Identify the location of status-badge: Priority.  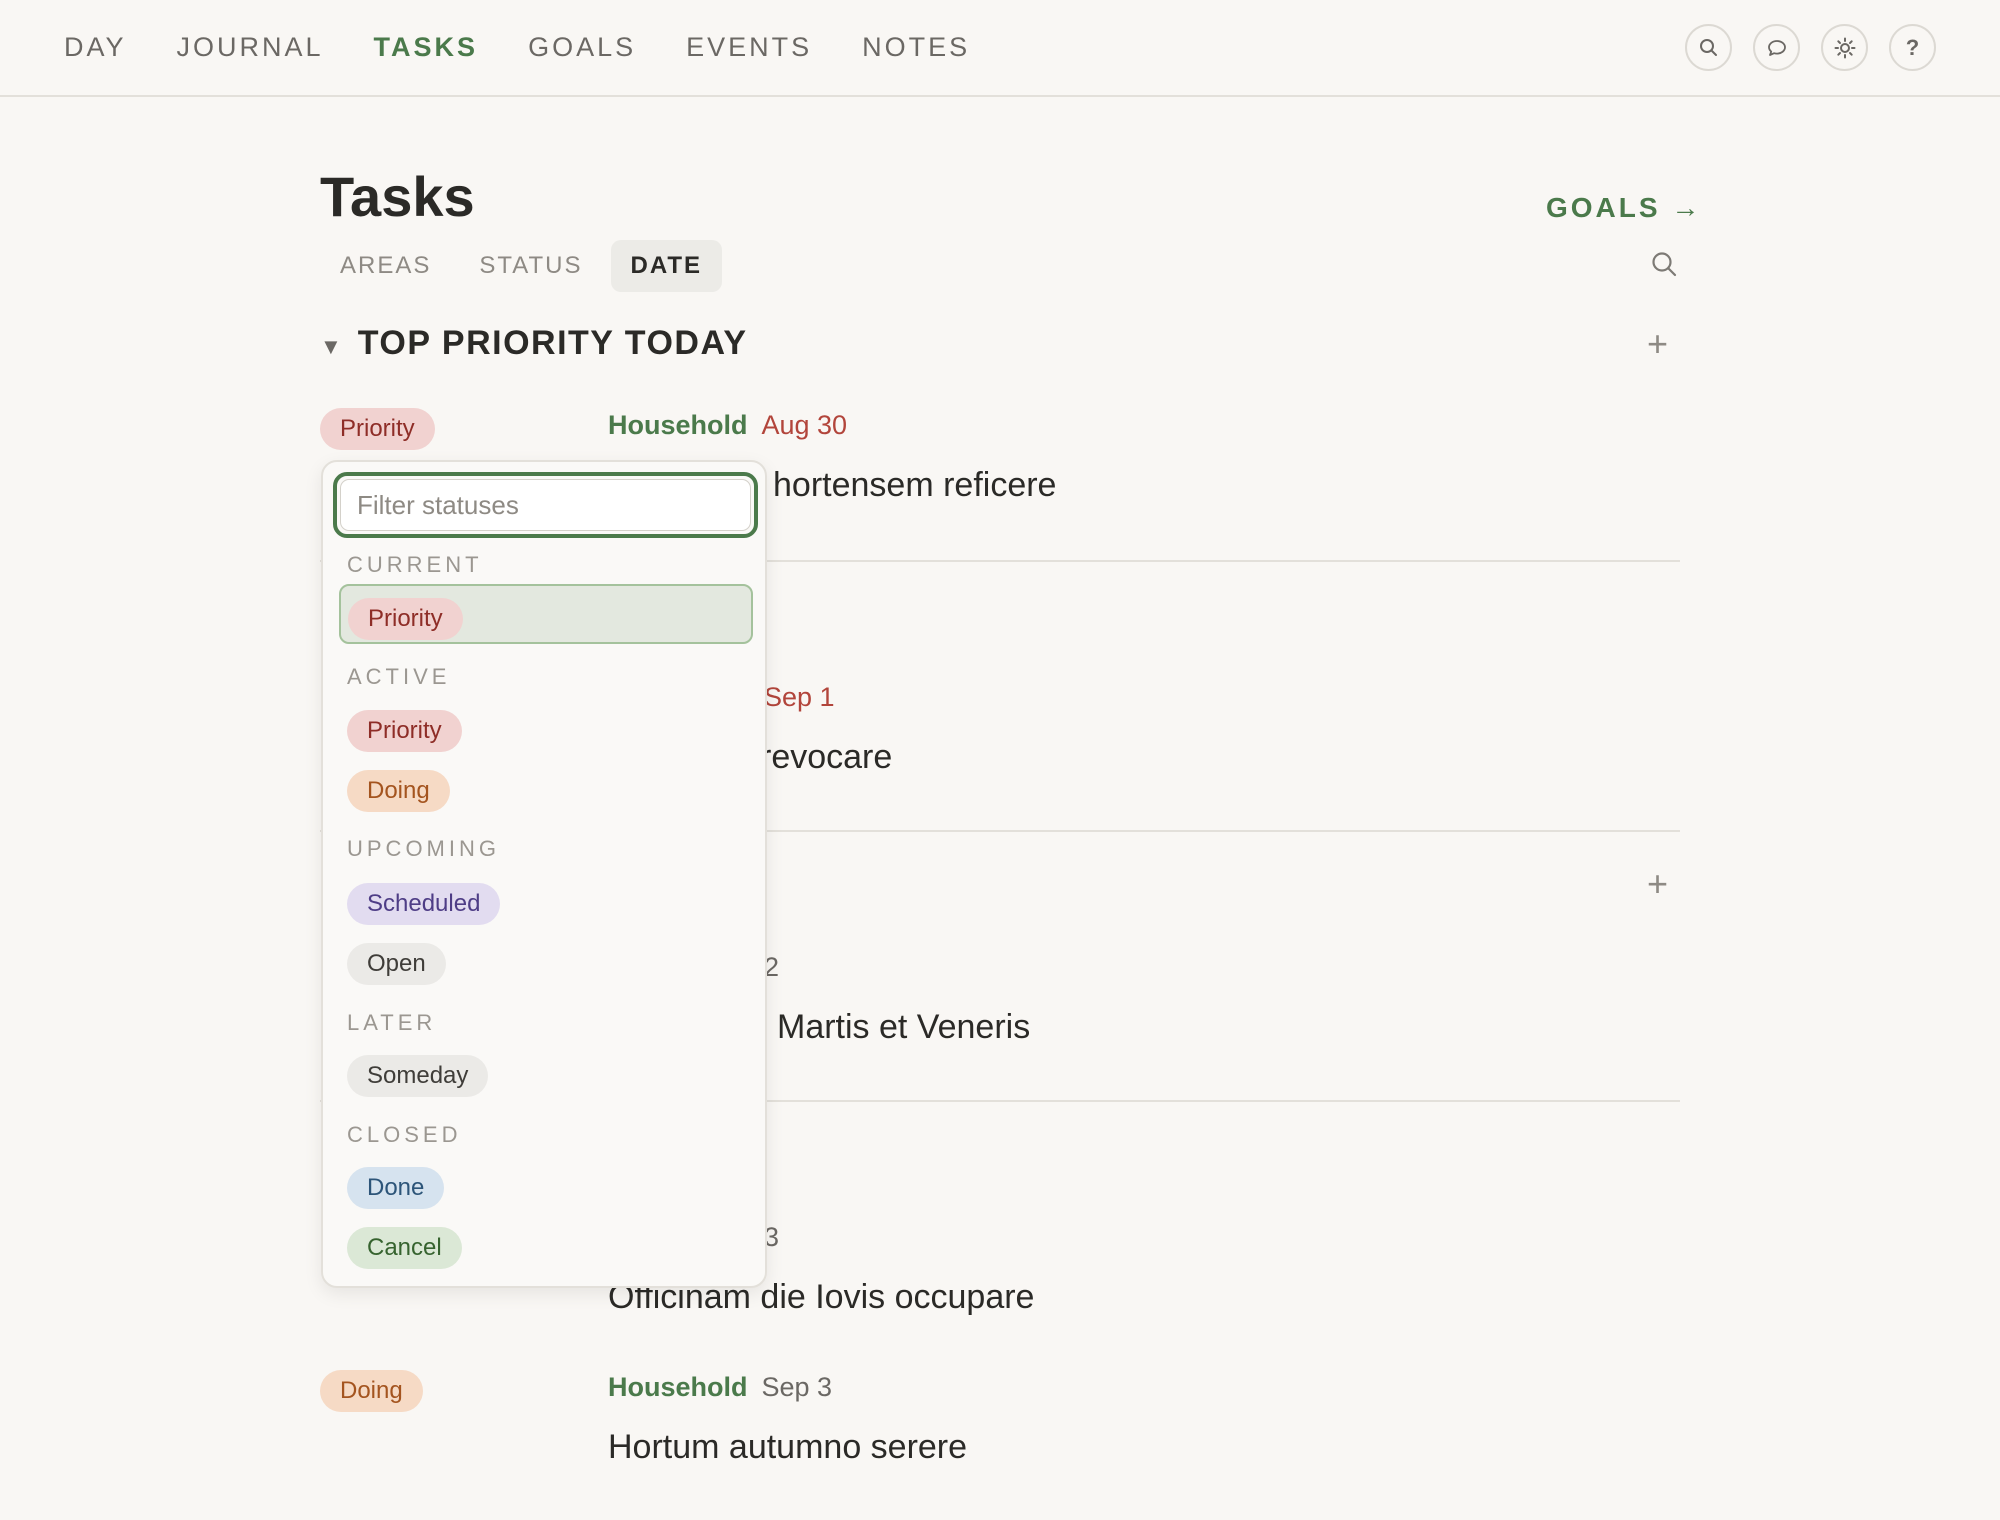
(377, 429).